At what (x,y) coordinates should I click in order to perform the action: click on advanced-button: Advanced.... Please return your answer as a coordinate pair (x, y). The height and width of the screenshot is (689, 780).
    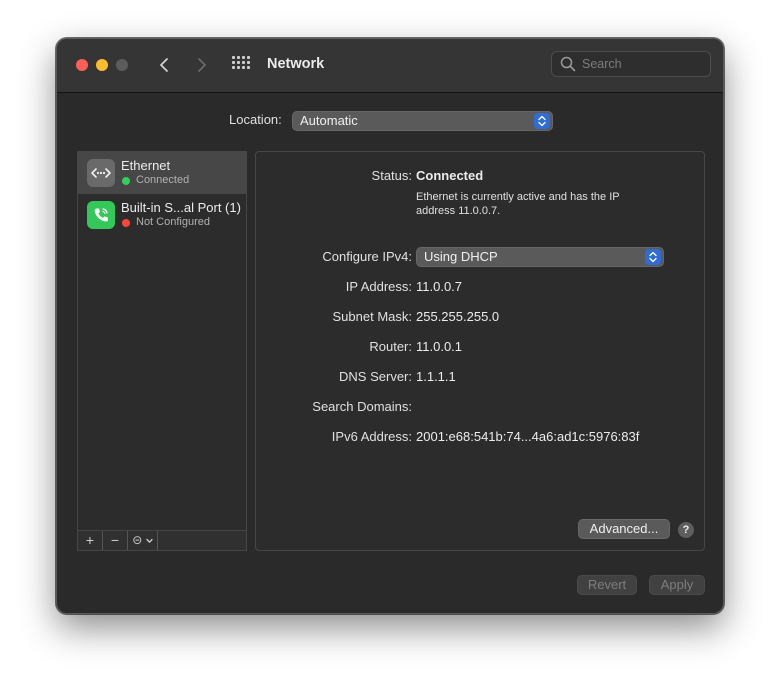
    Looking at the image, I should click on (624, 529).